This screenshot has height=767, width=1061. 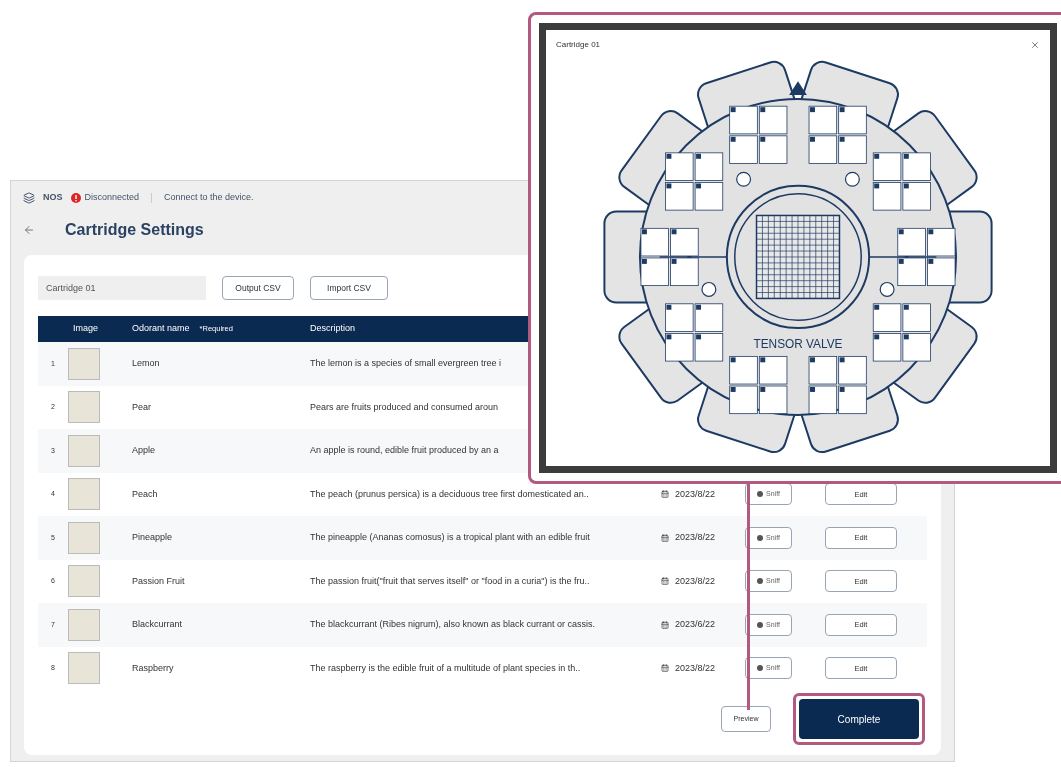 What do you see at coordinates (349, 288) in the screenshot?
I see `import-csv-button: Import CSV` at bounding box center [349, 288].